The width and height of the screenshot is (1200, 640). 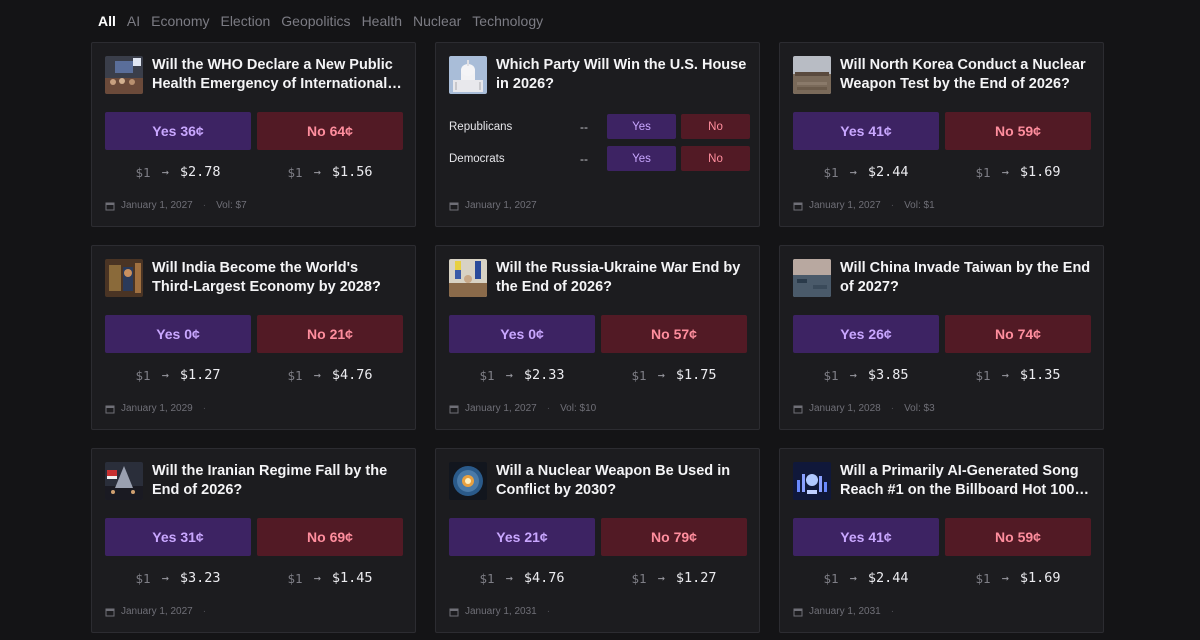 What do you see at coordinates (468, 278) in the screenshot?
I see `peace-talks-photo` at bounding box center [468, 278].